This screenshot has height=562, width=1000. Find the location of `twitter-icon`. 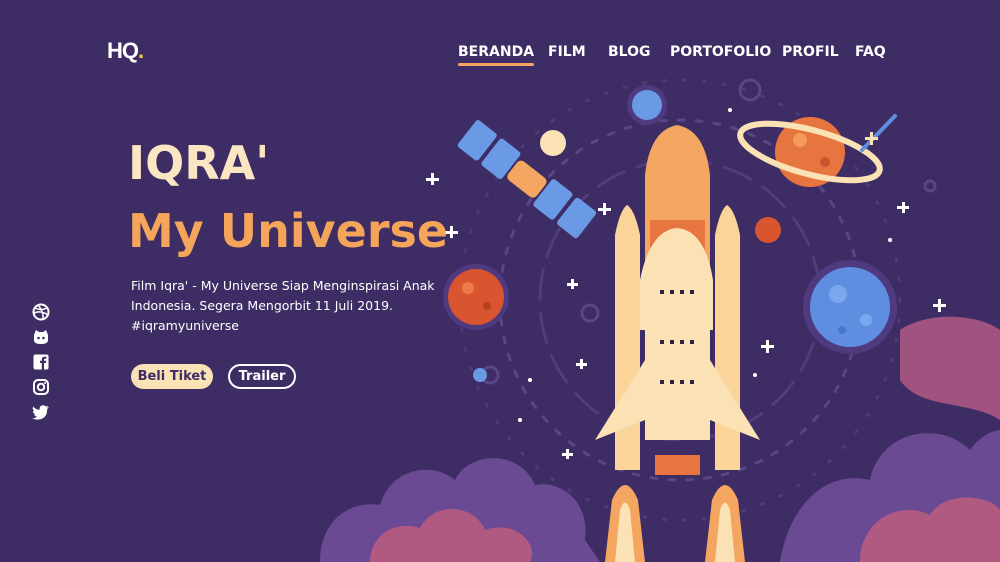

twitter-icon is located at coordinates (41, 412).